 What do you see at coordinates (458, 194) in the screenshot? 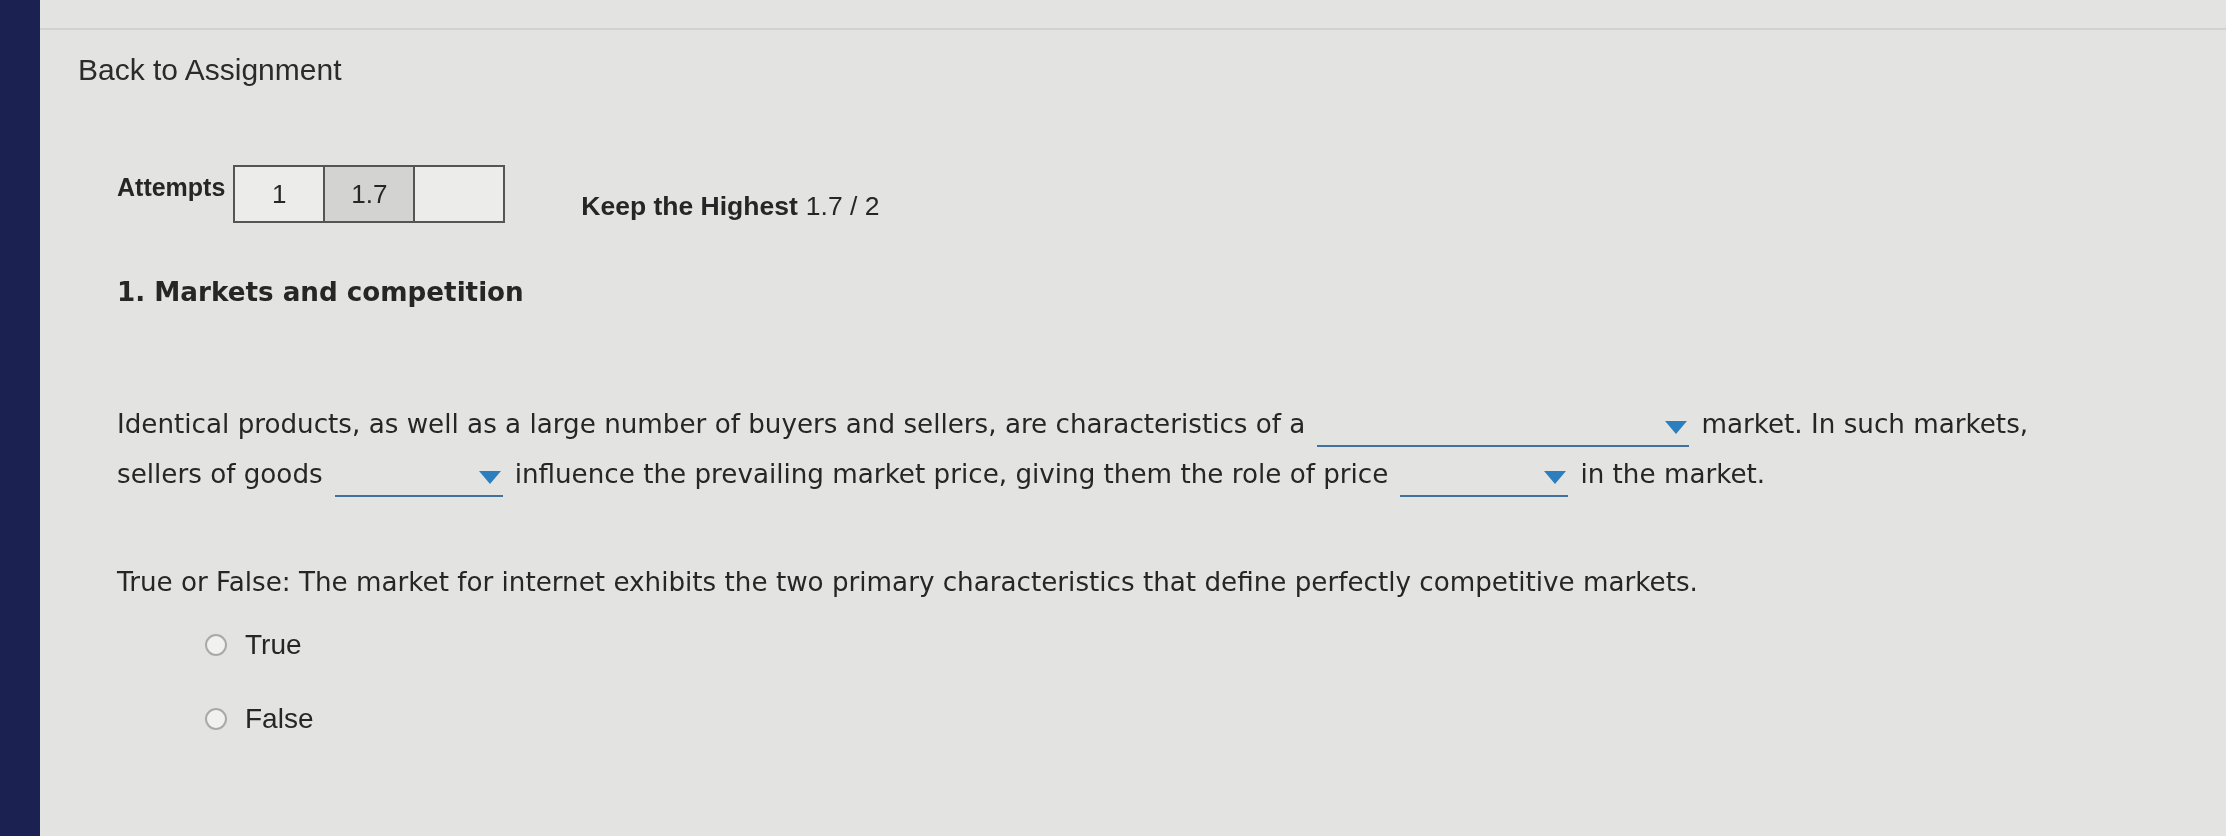
I see `attempt-cell` at bounding box center [458, 194].